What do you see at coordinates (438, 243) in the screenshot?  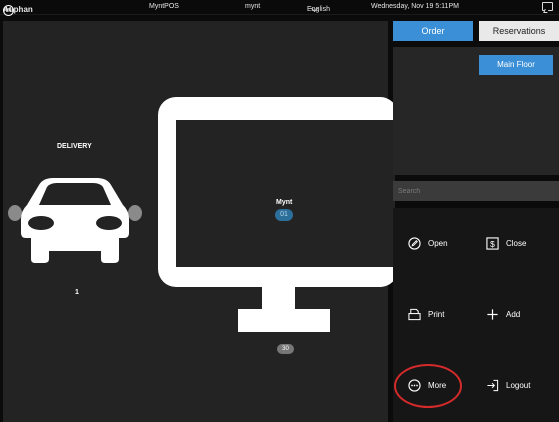 I see `open-label: Open` at bounding box center [438, 243].